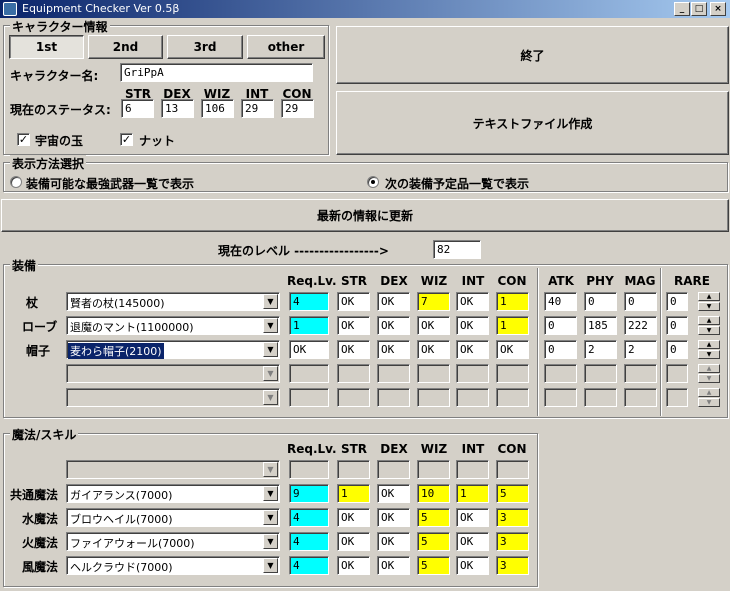  What do you see at coordinates (472, 469) in the screenshot?
I see `magic-int-field` at bounding box center [472, 469].